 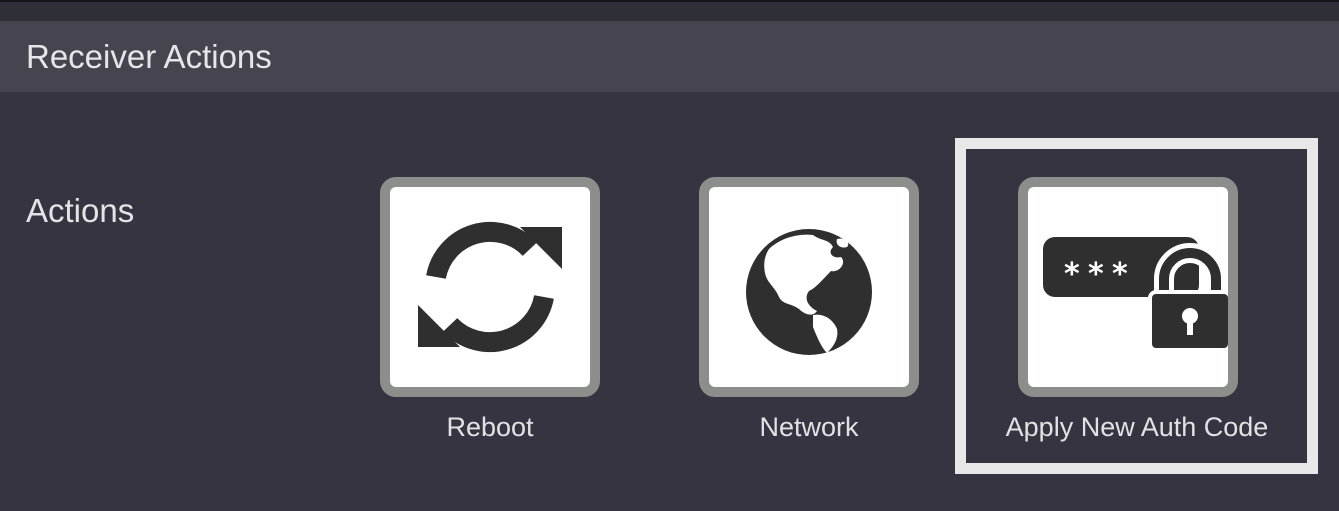 I want to click on network-label: Network, so click(x=809, y=427).